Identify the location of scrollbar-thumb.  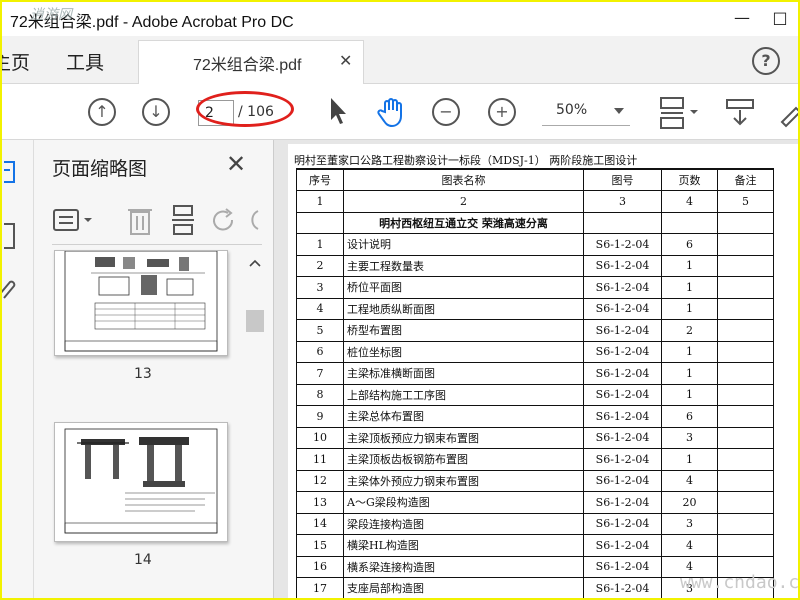
(255, 321).